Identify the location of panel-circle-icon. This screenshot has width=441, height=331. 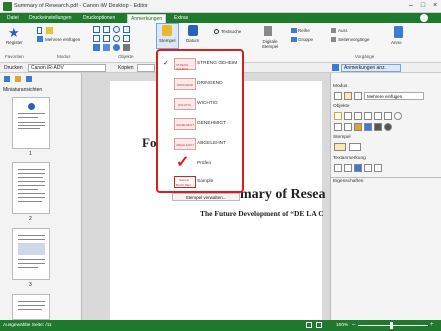
(398, 116).